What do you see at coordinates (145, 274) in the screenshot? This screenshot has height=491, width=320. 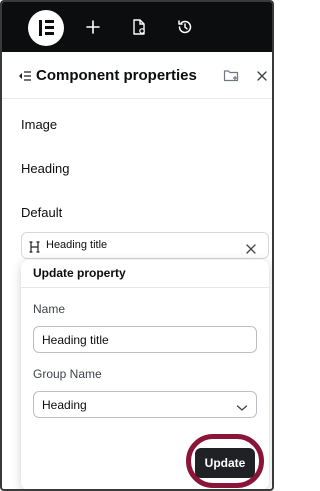 I see `popover-header: Update property` at bounding box center [145, 274].